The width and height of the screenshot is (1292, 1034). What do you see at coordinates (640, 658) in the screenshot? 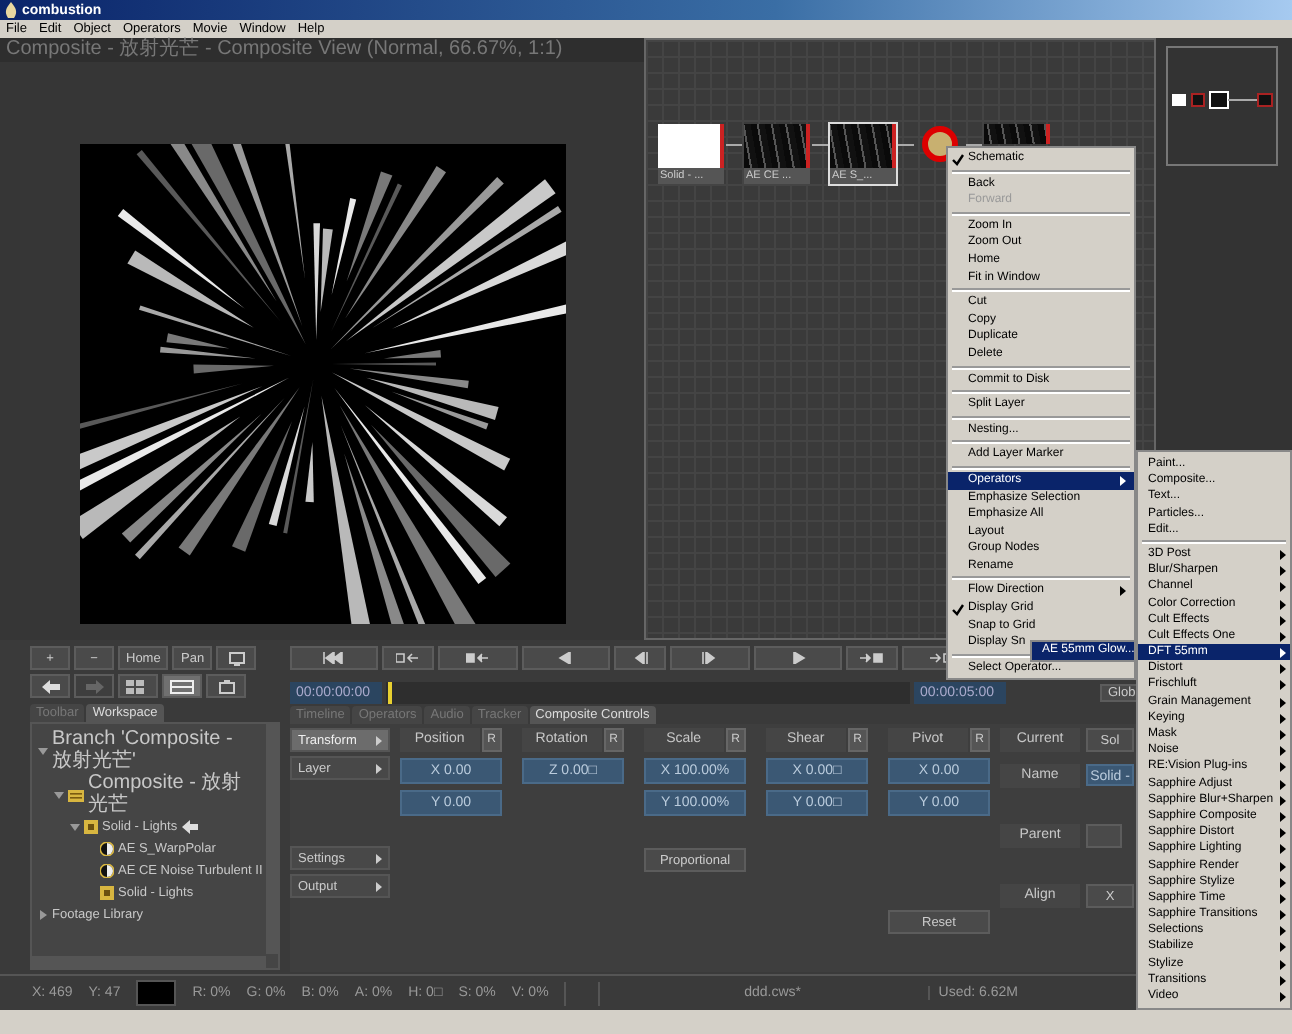
I see `step-back-button` at bounding box center [640, 658].